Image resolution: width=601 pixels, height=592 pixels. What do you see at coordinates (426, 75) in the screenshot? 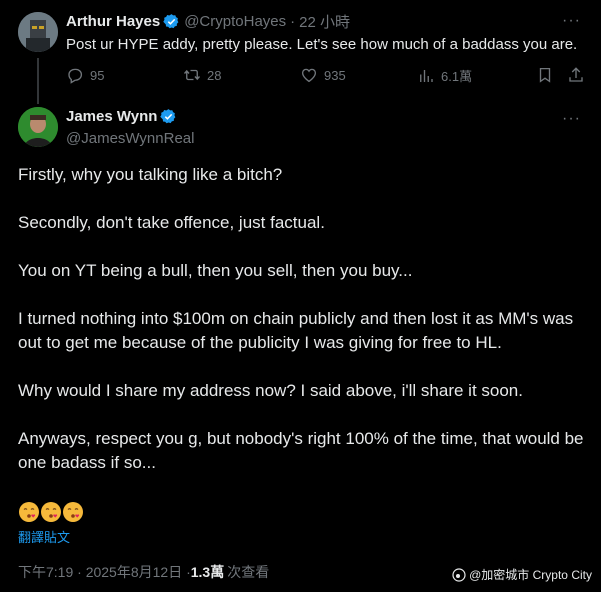
I see `views-icon` at bounding box center [426, 75].